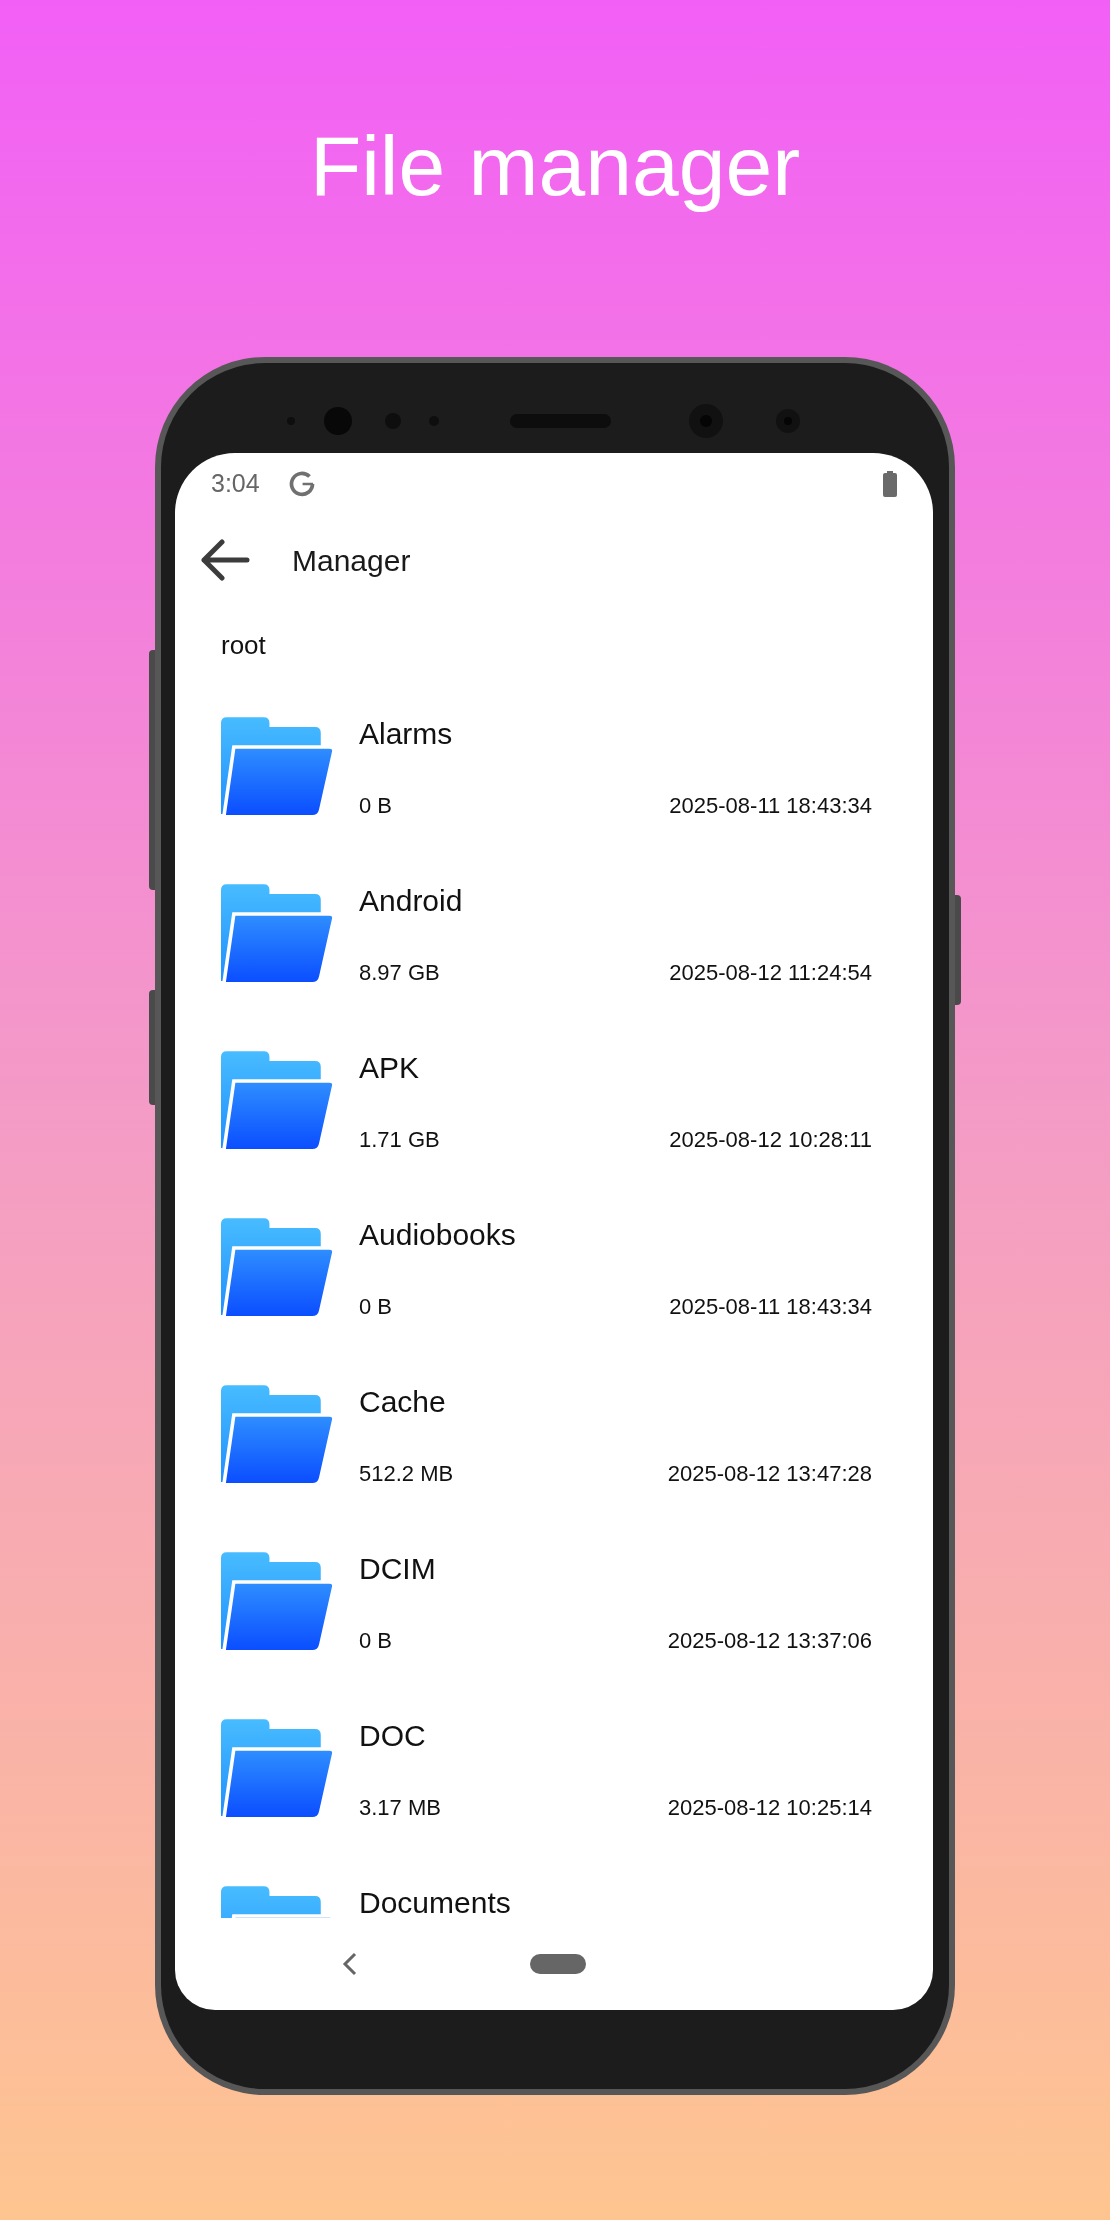 This screenshot has width=1110, height=2220. Describe the element at coordinates (554, 783) in the screenshot. I see `folder-row: Alarms 0 B 2025-08-11 18:43:34` at that location.